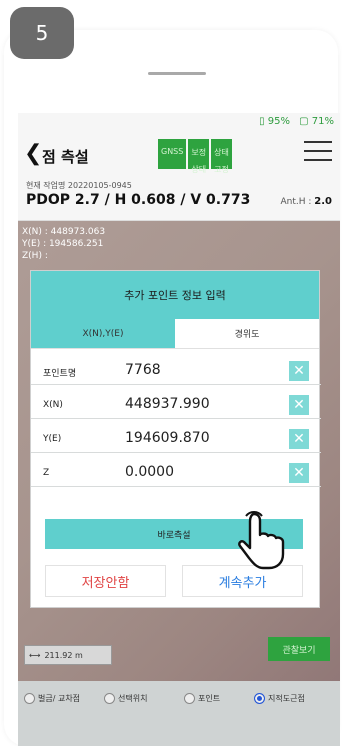 The width and height of the screenshot is (342, 746). I want to click on dont-save-button: 저장안함, so click(105, 581).